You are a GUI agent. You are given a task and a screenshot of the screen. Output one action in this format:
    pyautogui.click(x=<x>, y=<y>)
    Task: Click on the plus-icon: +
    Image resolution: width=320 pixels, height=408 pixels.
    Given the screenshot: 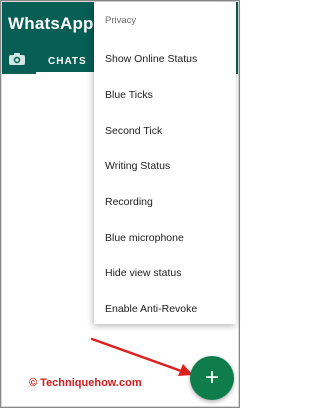 What is the action you would take?
    pyautogui.click(x=211, y=377)
    